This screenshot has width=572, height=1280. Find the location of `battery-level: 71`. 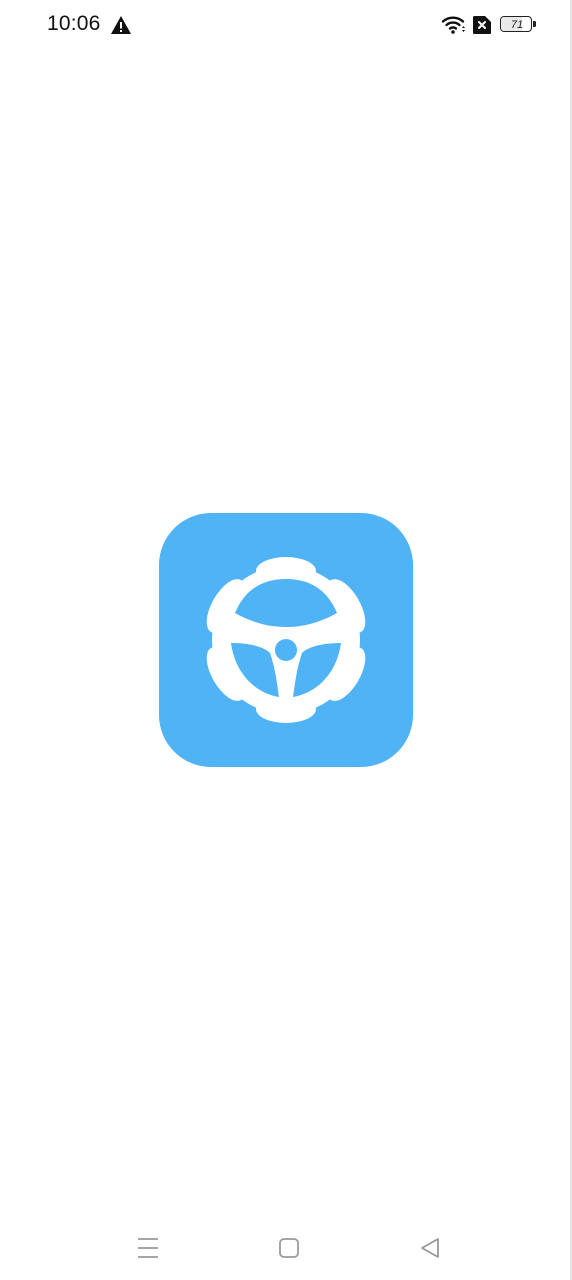

battery-level: 71 is located at coordinates (517, 25).